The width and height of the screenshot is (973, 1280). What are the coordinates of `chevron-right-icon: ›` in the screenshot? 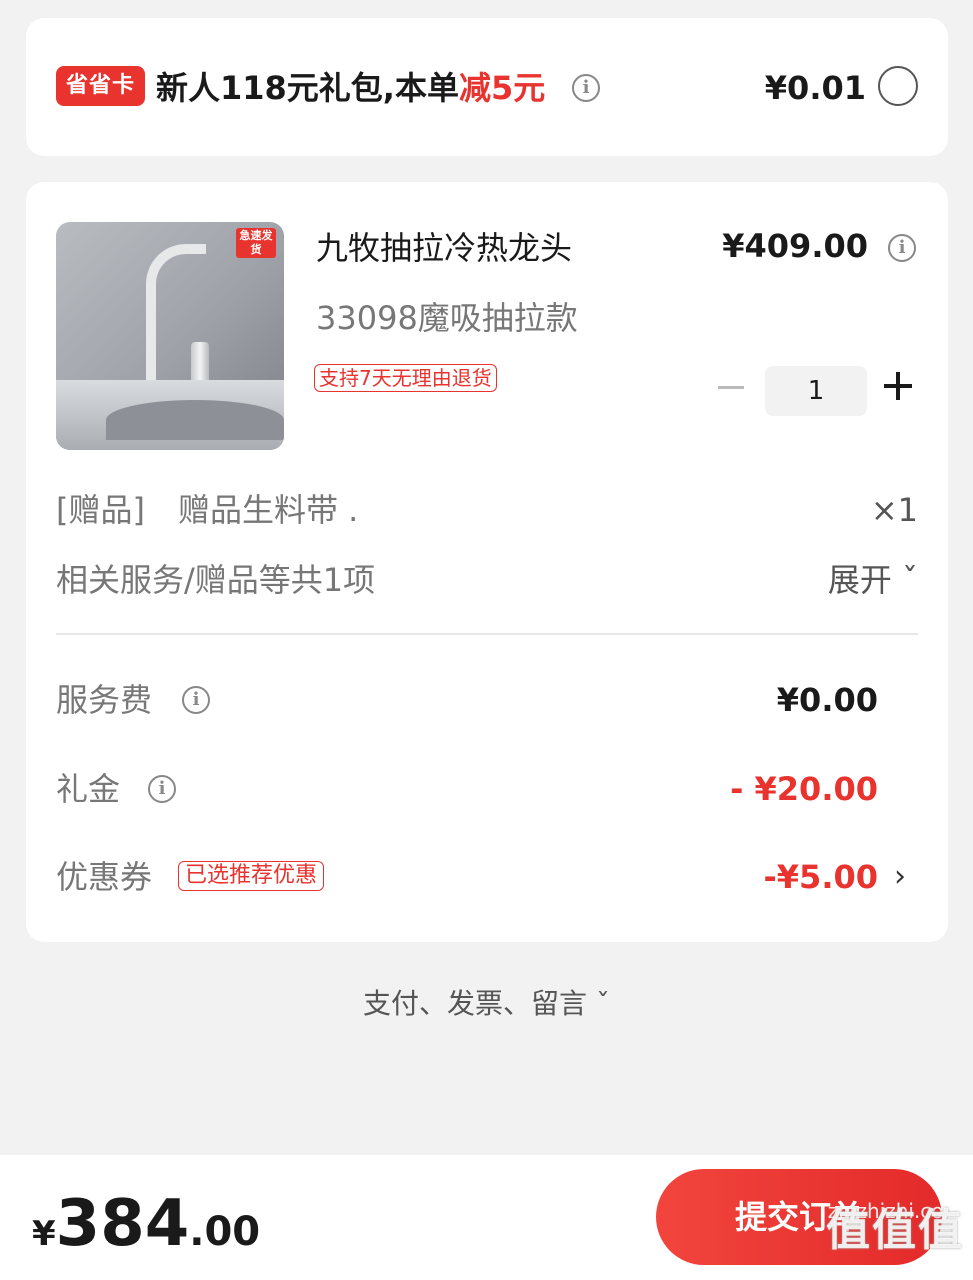 It's located at (900, 877).